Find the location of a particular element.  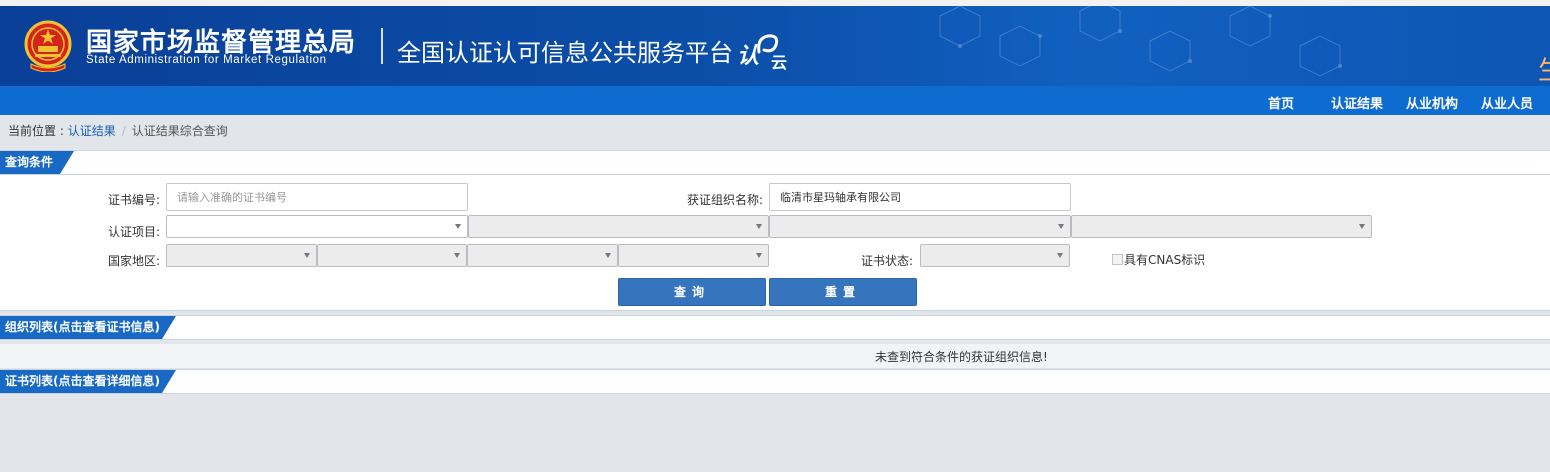

query-section-title: 查询条件 is located at coordinates (37, 162).